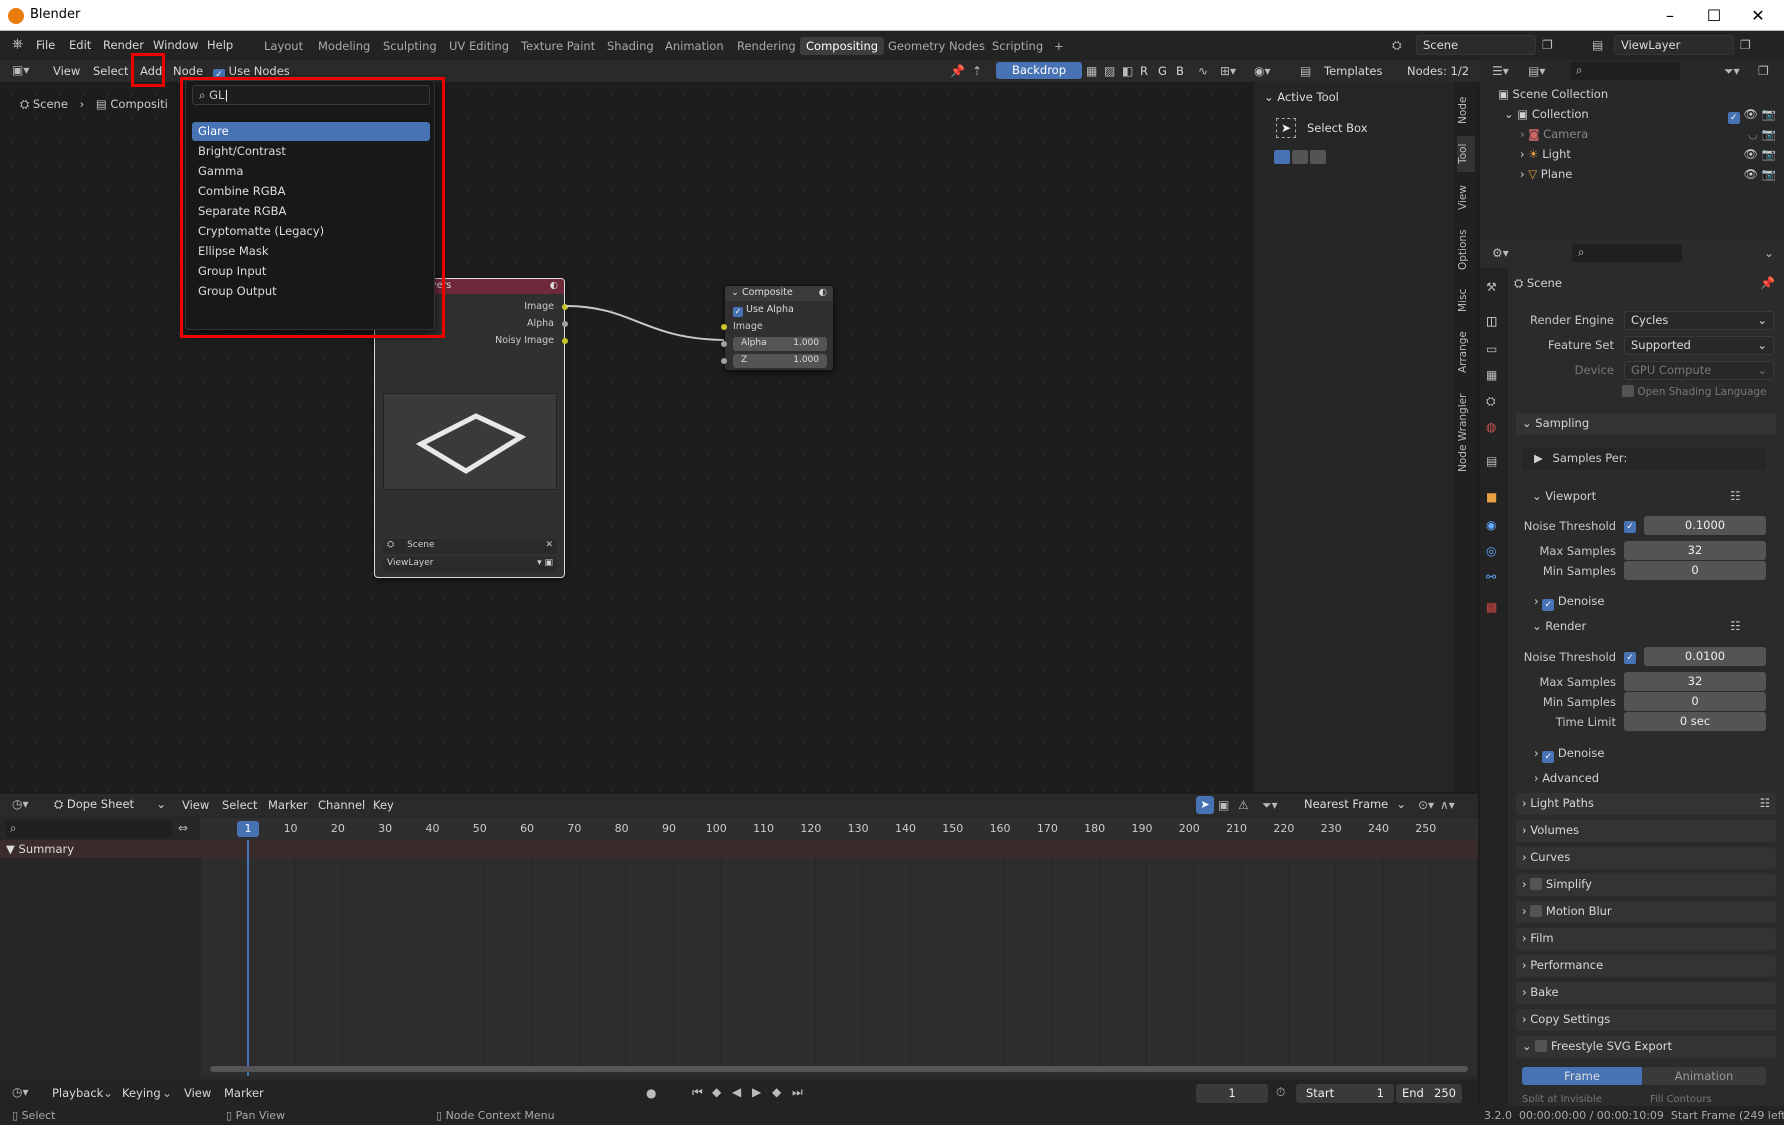 Image resolution: width=1784 pixels, height=1125 pixels. Describe the element at coordinates (1699, 345) in the screenshot. I see `feature-set-dropdown: Supported ⌄` at that location.